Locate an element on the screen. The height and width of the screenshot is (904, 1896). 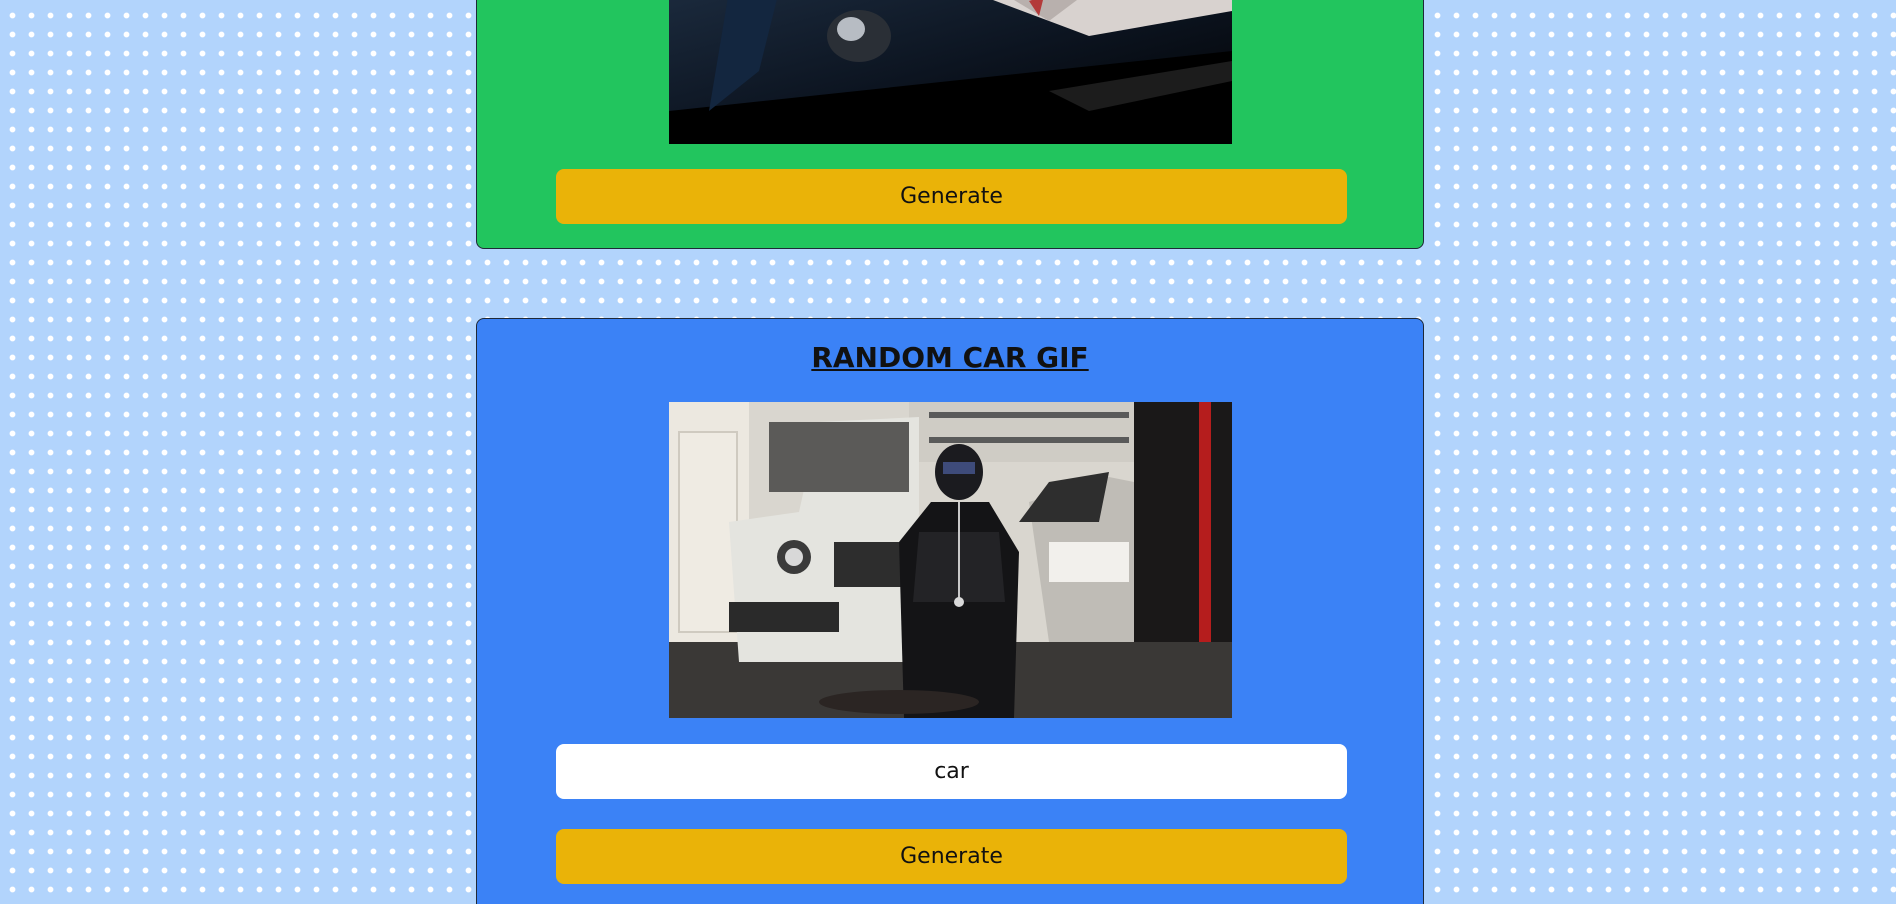
car-gif-graphic is located at coordinates (950, 560).